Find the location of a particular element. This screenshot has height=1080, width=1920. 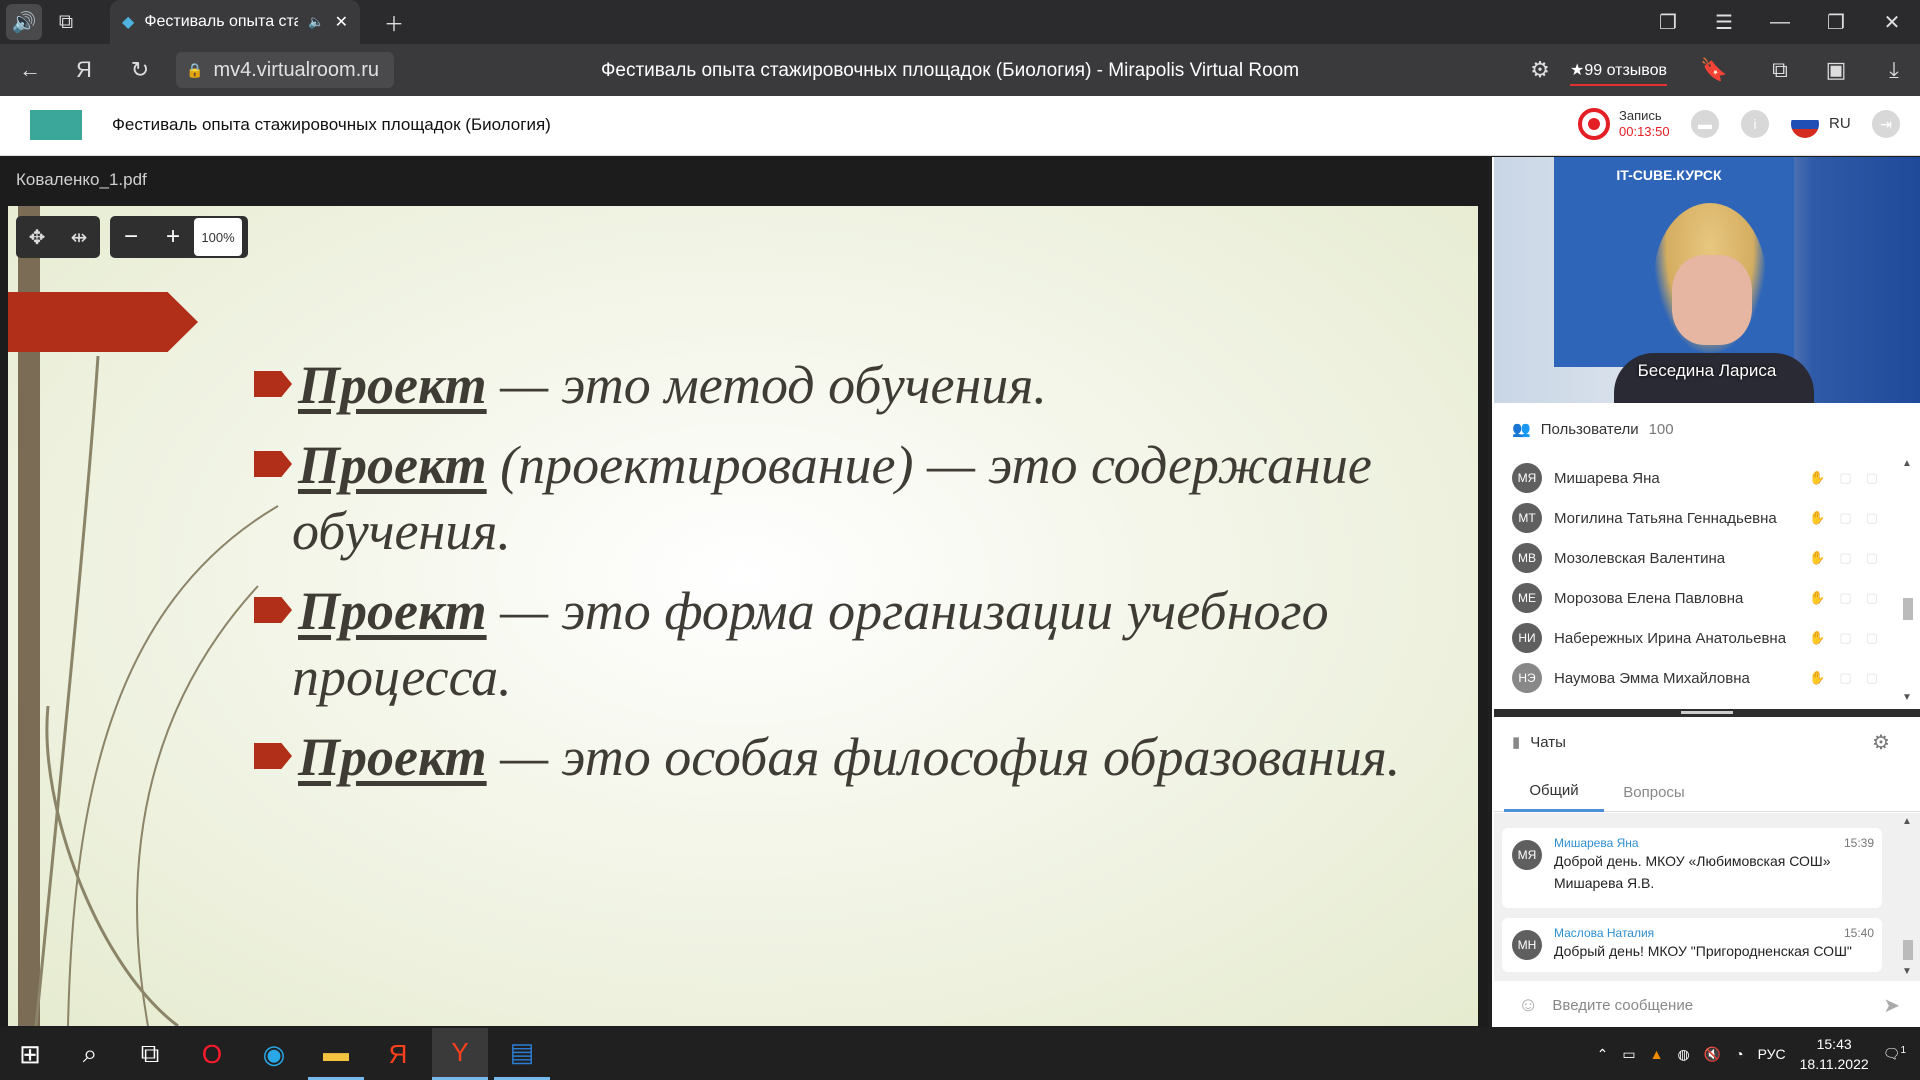

send-icon: ➤ is located at coordinates (1891, 1005).